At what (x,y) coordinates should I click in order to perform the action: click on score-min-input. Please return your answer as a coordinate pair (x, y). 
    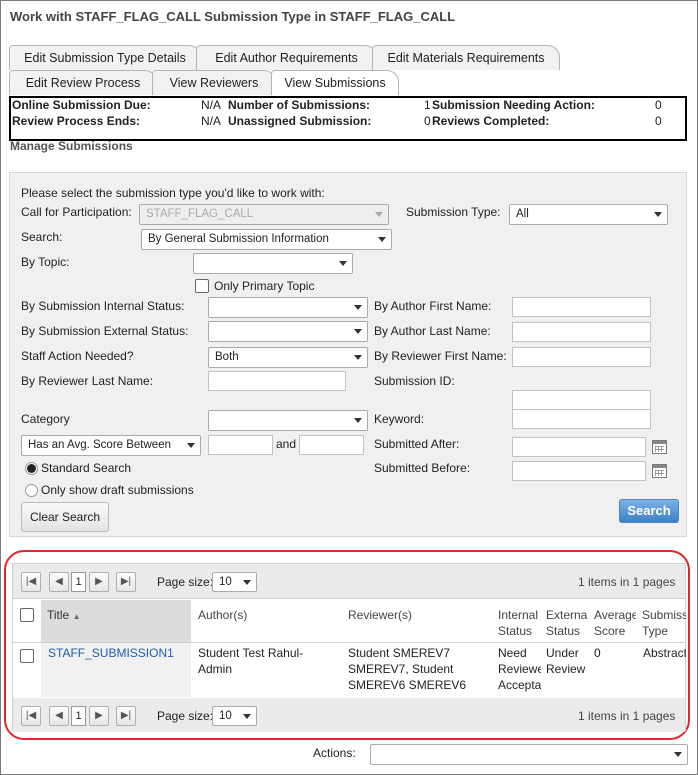
    Looking at the image, I should click on (240, 445).